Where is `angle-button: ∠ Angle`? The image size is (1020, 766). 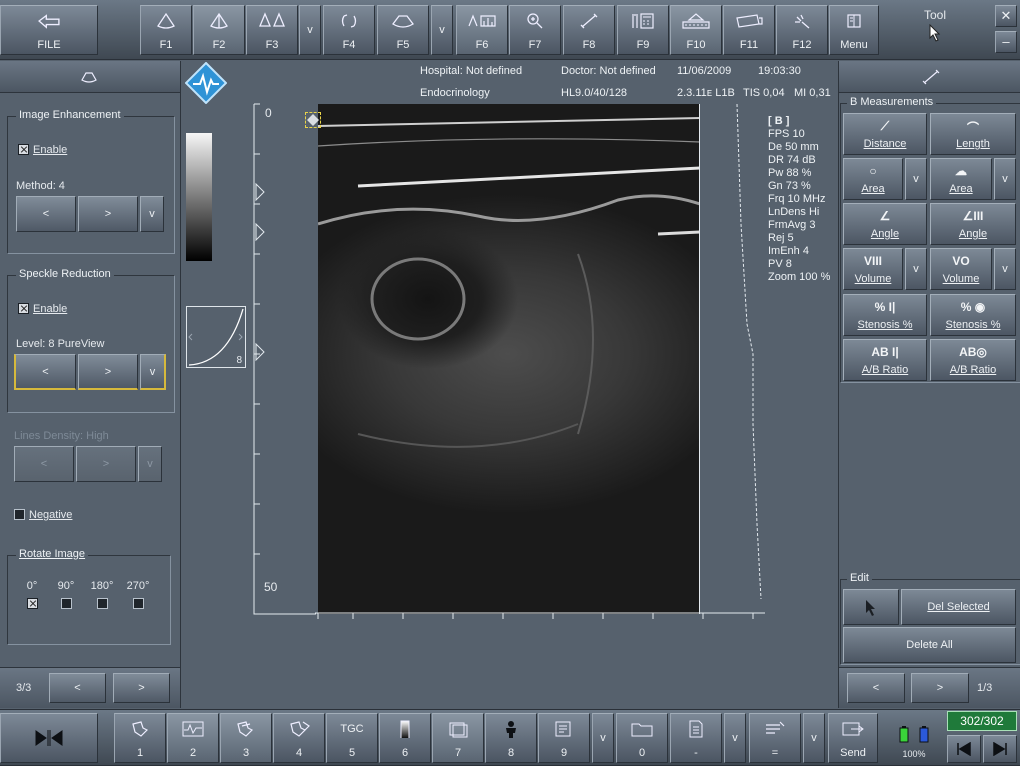
angle-button: ∠ Angle is located at coordinates (885, 224).